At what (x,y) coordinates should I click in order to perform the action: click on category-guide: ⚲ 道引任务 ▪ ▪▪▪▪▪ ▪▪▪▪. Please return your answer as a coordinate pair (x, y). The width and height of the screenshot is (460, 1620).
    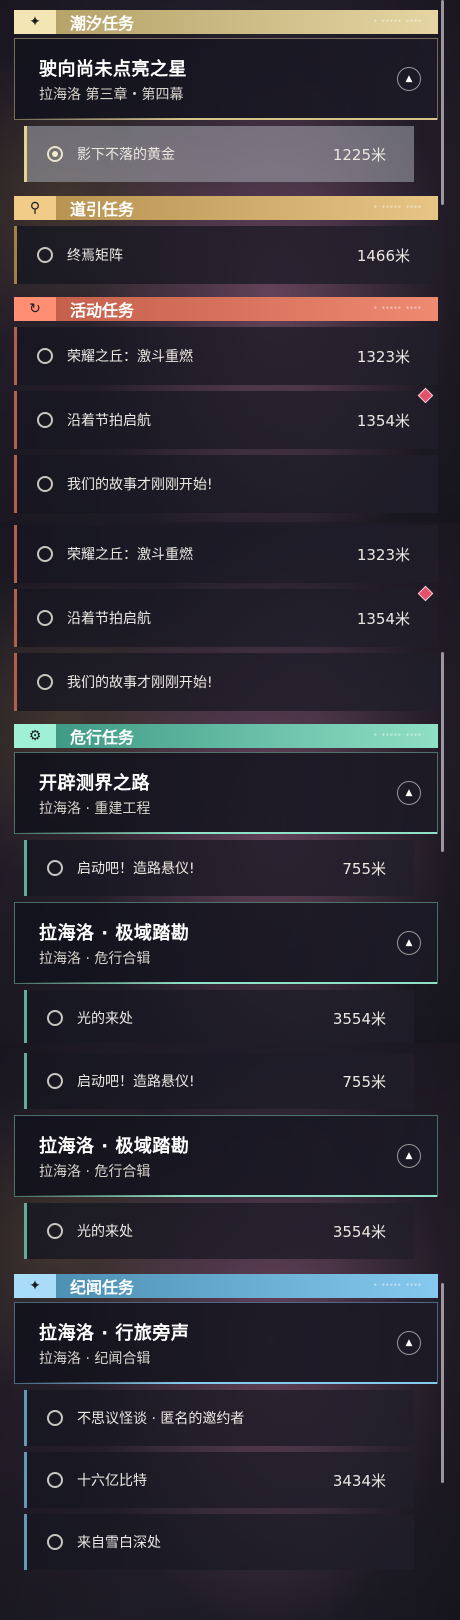
    Looking at the image, I should click on (226, 208).